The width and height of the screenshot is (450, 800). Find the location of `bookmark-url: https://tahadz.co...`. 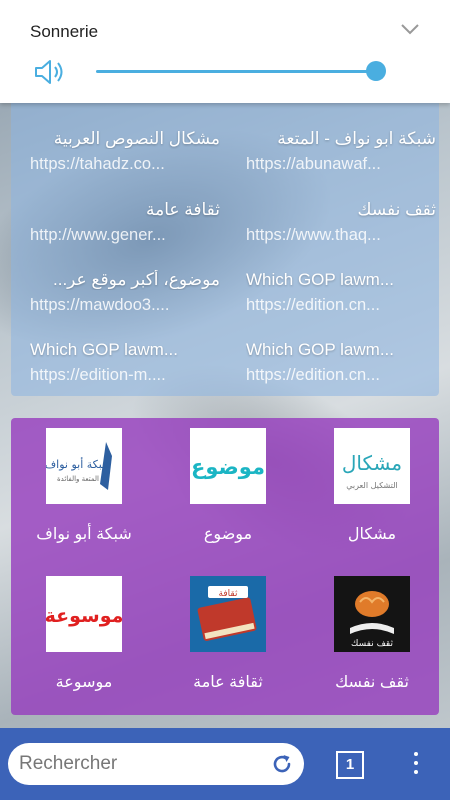

bookmark-url: https://tahadz.co... is located at coordinates (97, 164).